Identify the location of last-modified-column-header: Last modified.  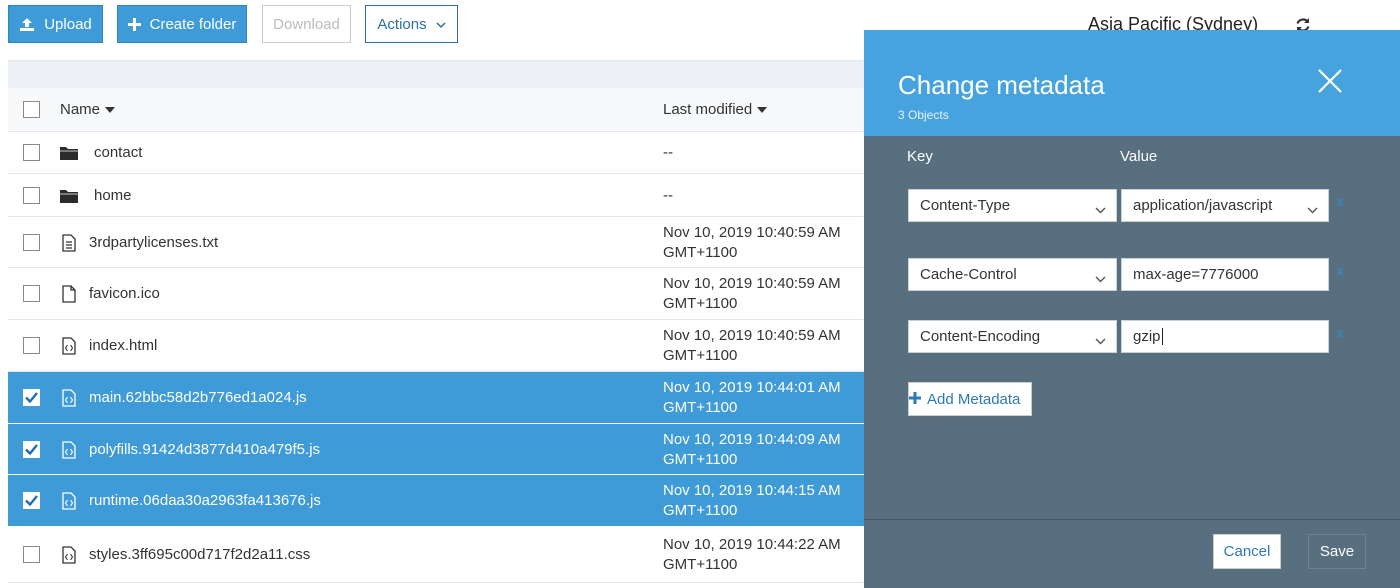
(715, 109).